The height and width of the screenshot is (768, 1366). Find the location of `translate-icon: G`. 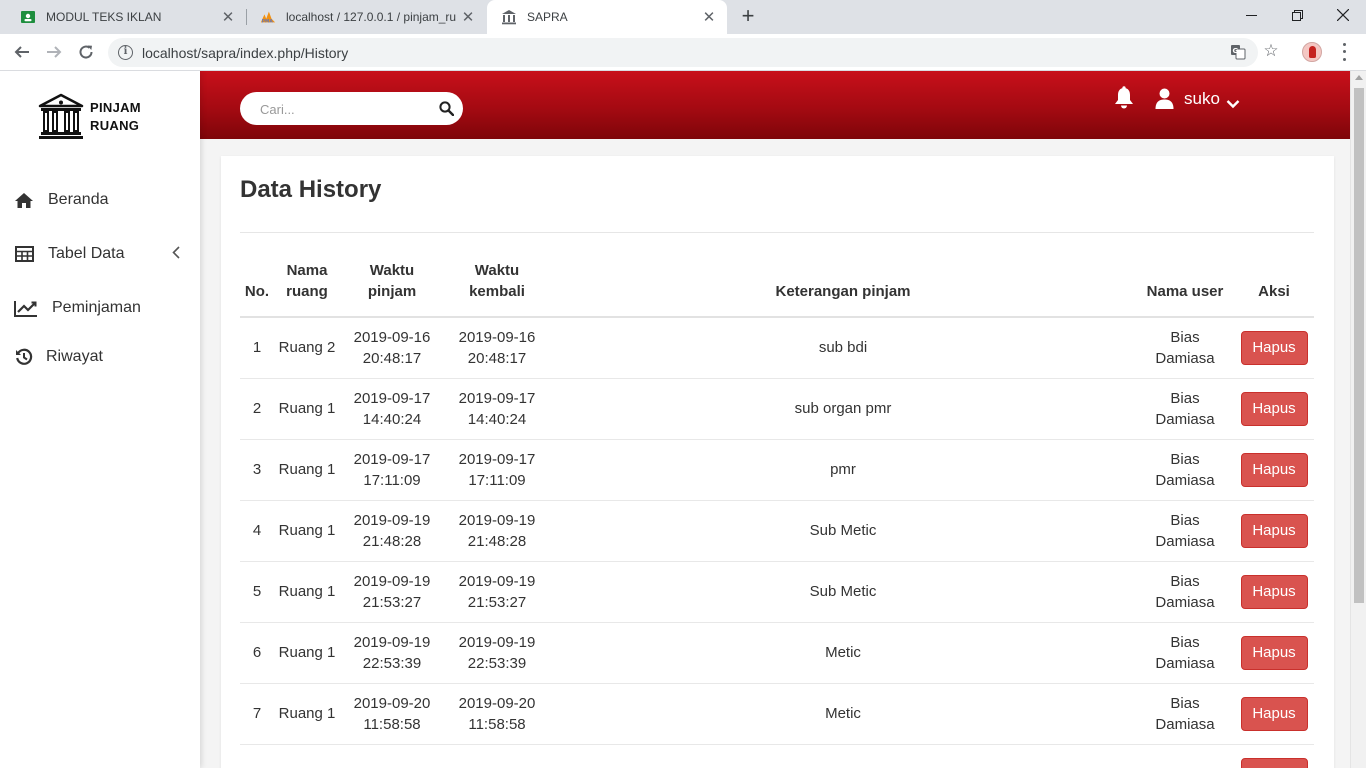

translate-icon: G is located at coordinates (1238, 52).